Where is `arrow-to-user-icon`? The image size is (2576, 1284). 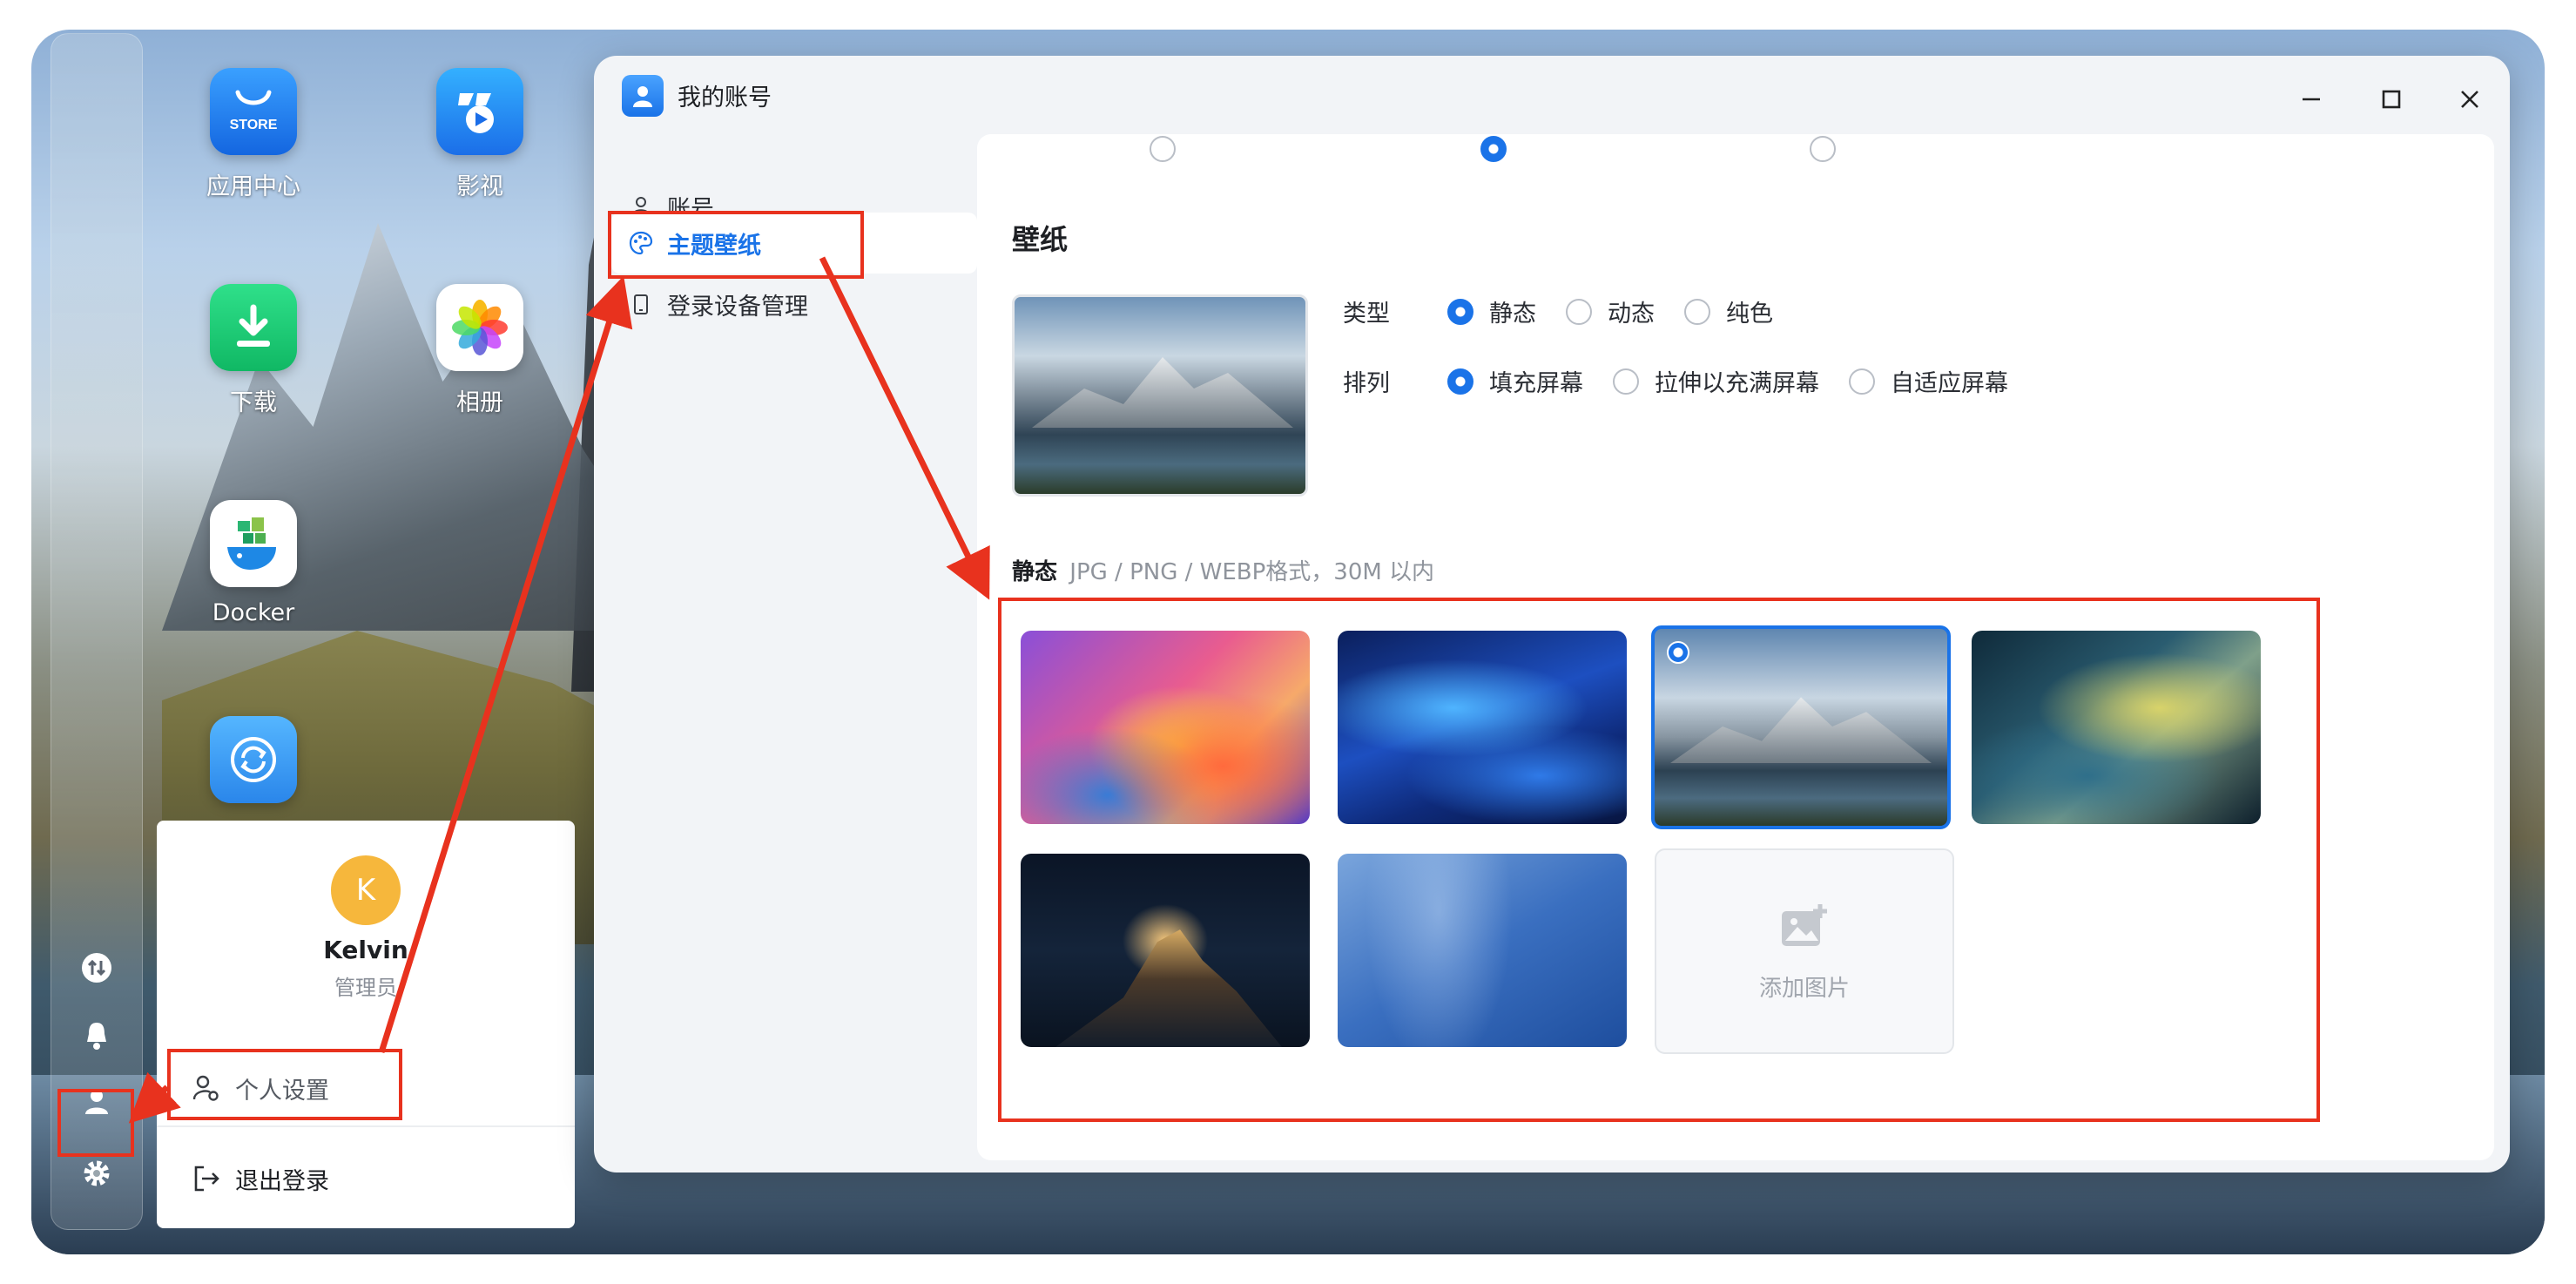 arrow-to-user-icon is located at coordinates (154, 1098).